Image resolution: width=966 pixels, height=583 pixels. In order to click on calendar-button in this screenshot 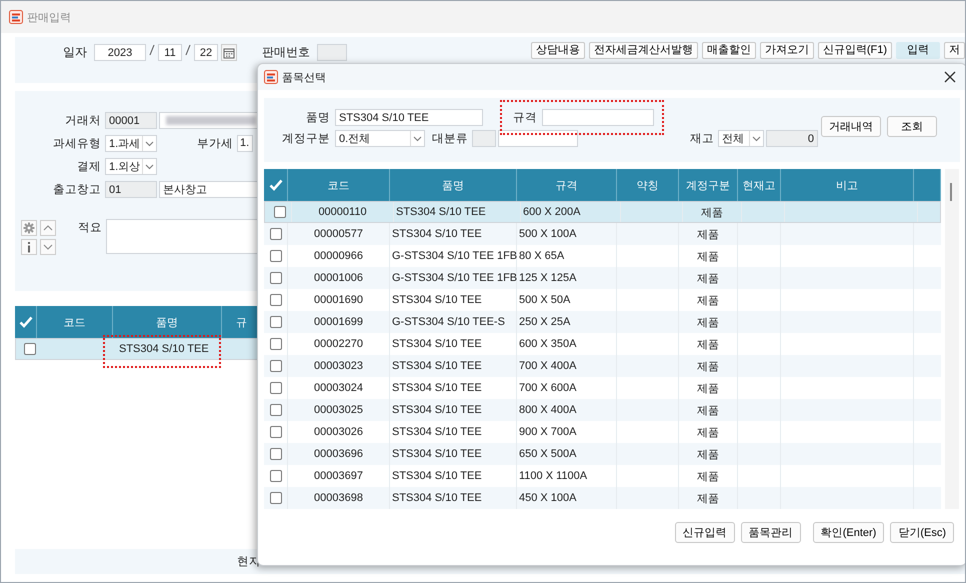, I will do `click(229, 52)`.